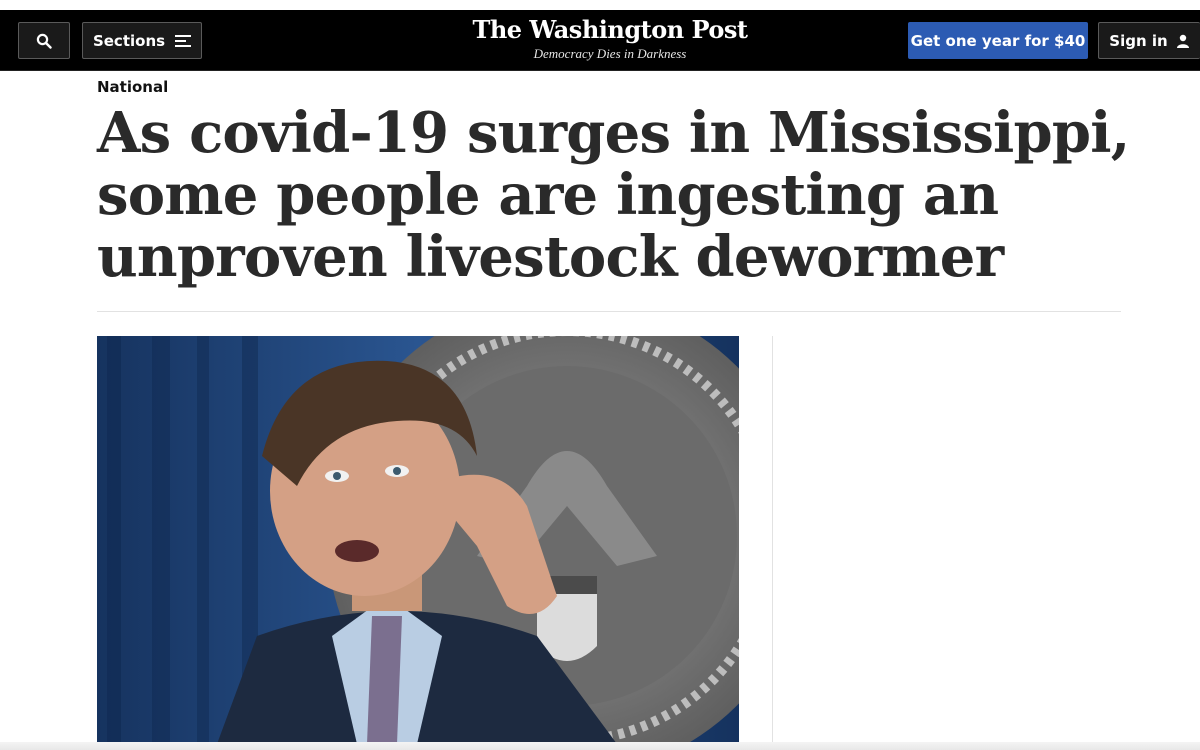  I want to click on search-icon, so click(44, 41).